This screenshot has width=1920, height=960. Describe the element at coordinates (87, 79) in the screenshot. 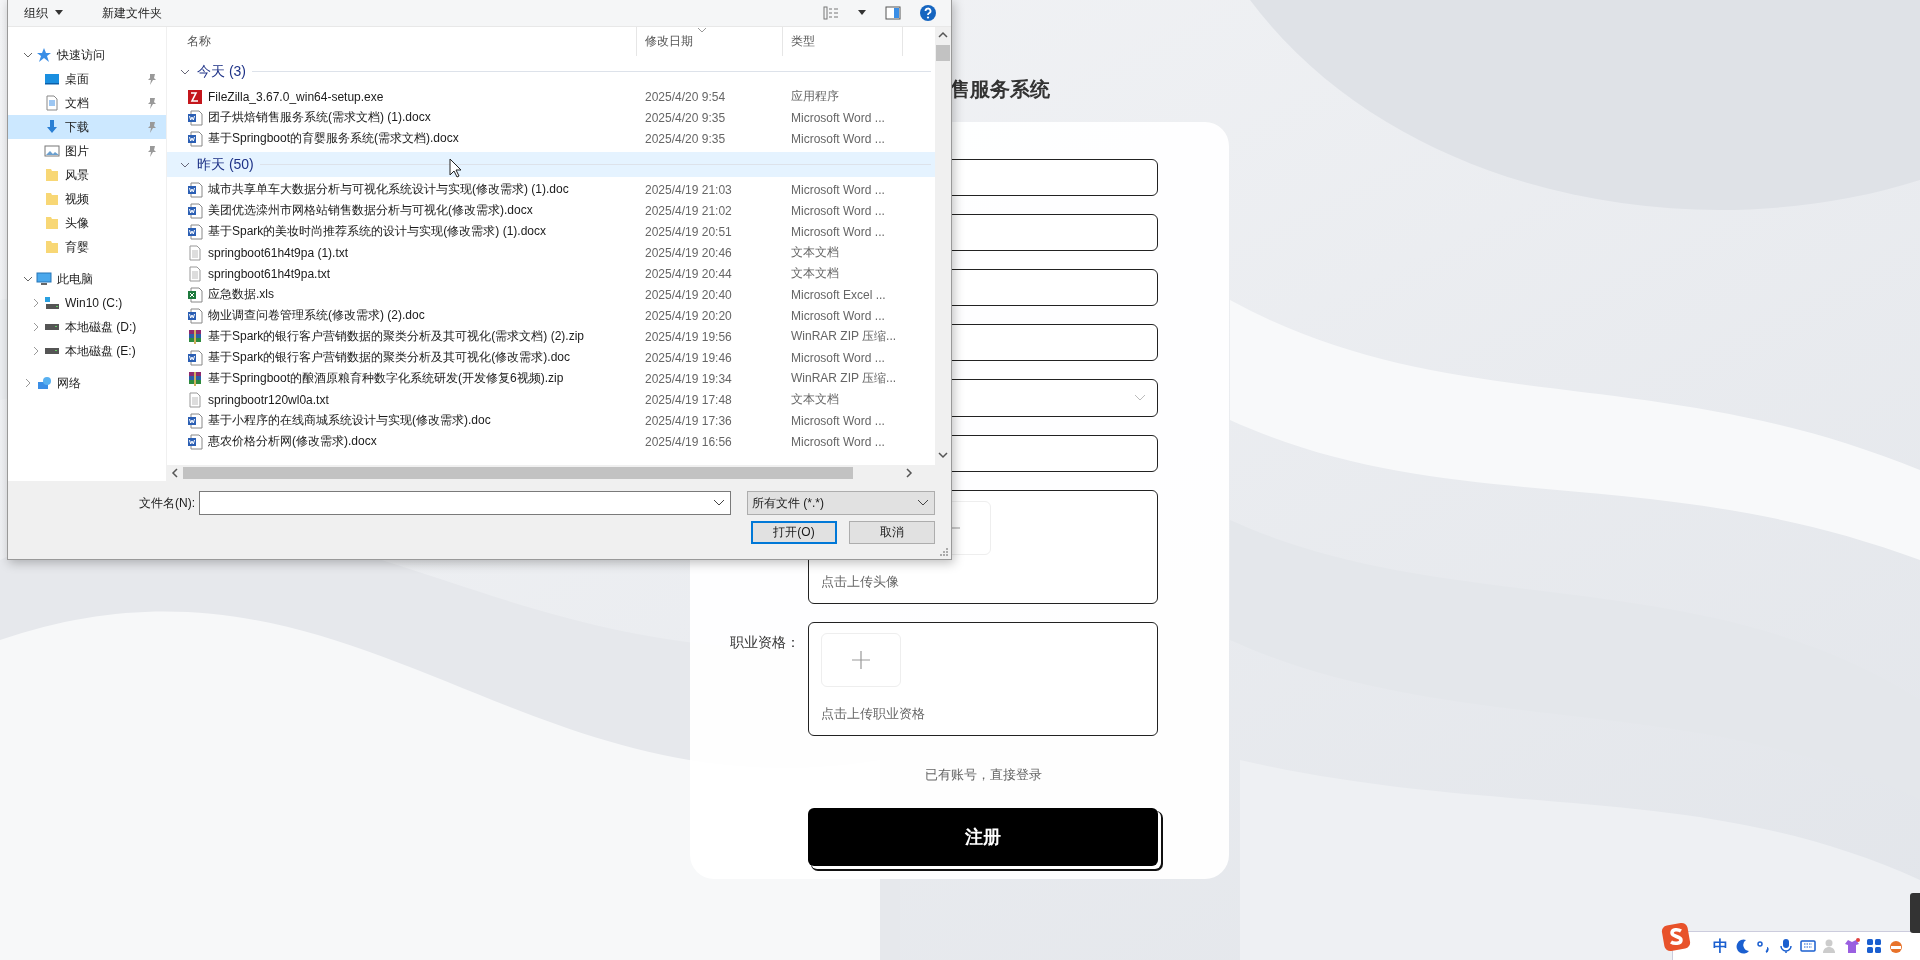

I see `nav-item: 桌面` at that location.